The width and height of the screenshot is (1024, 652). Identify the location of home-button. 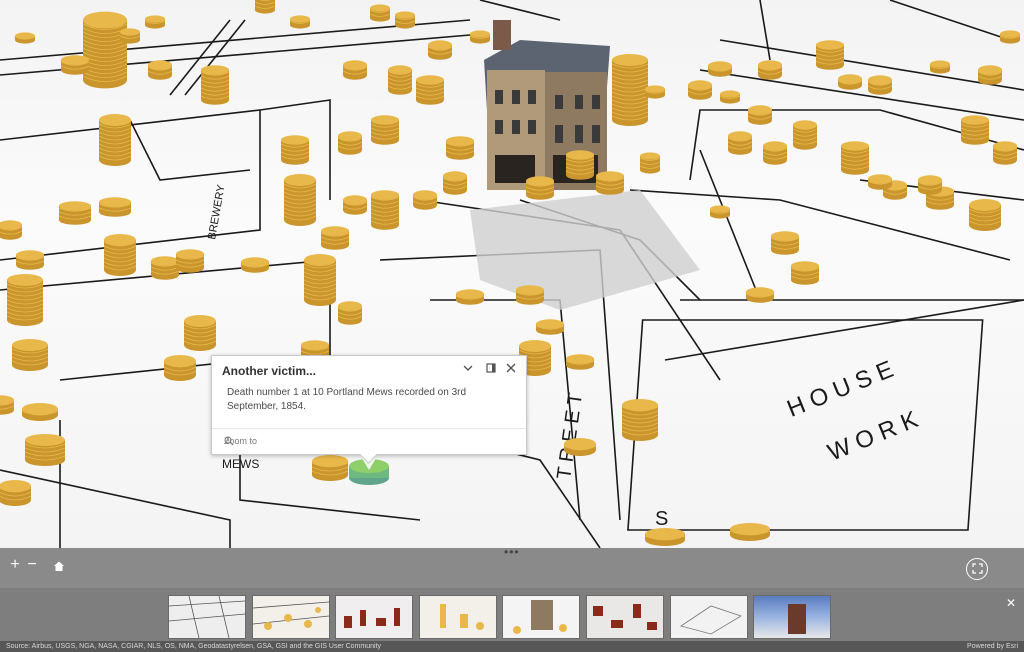
(59, 566).